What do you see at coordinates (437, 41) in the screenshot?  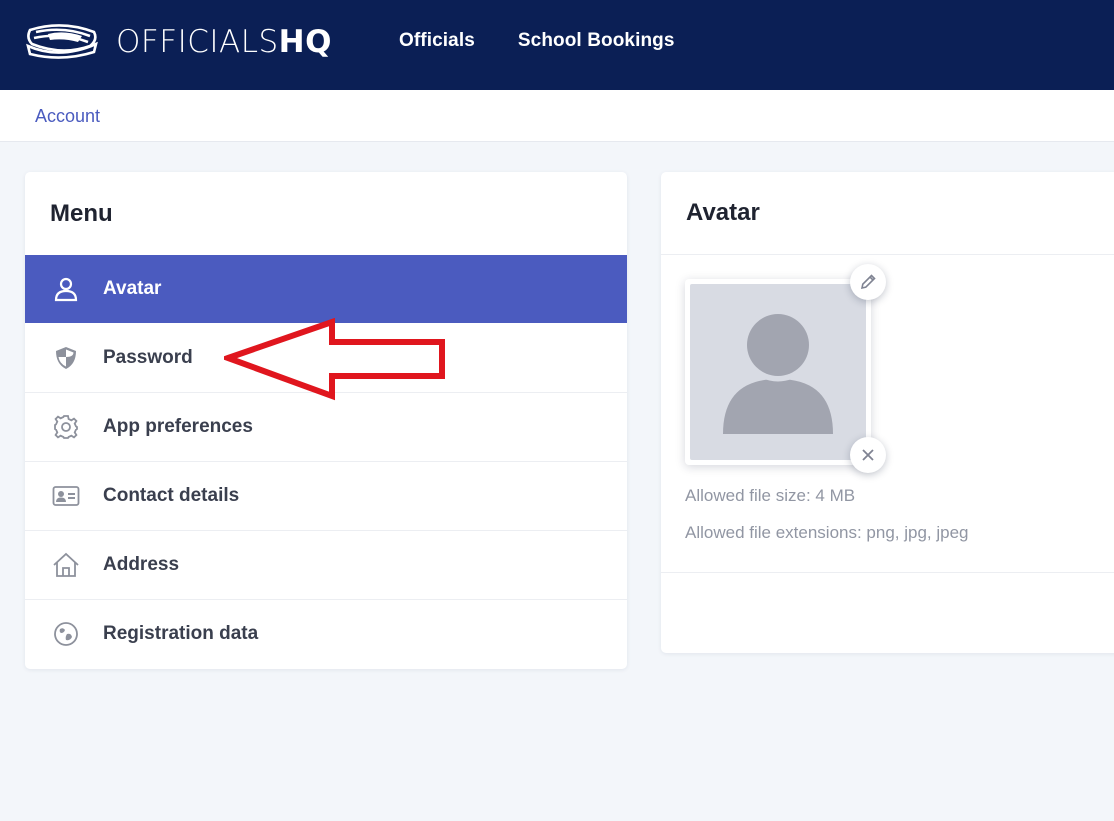 I see `nav-officials: Officials` at bounding box center [437, 41].